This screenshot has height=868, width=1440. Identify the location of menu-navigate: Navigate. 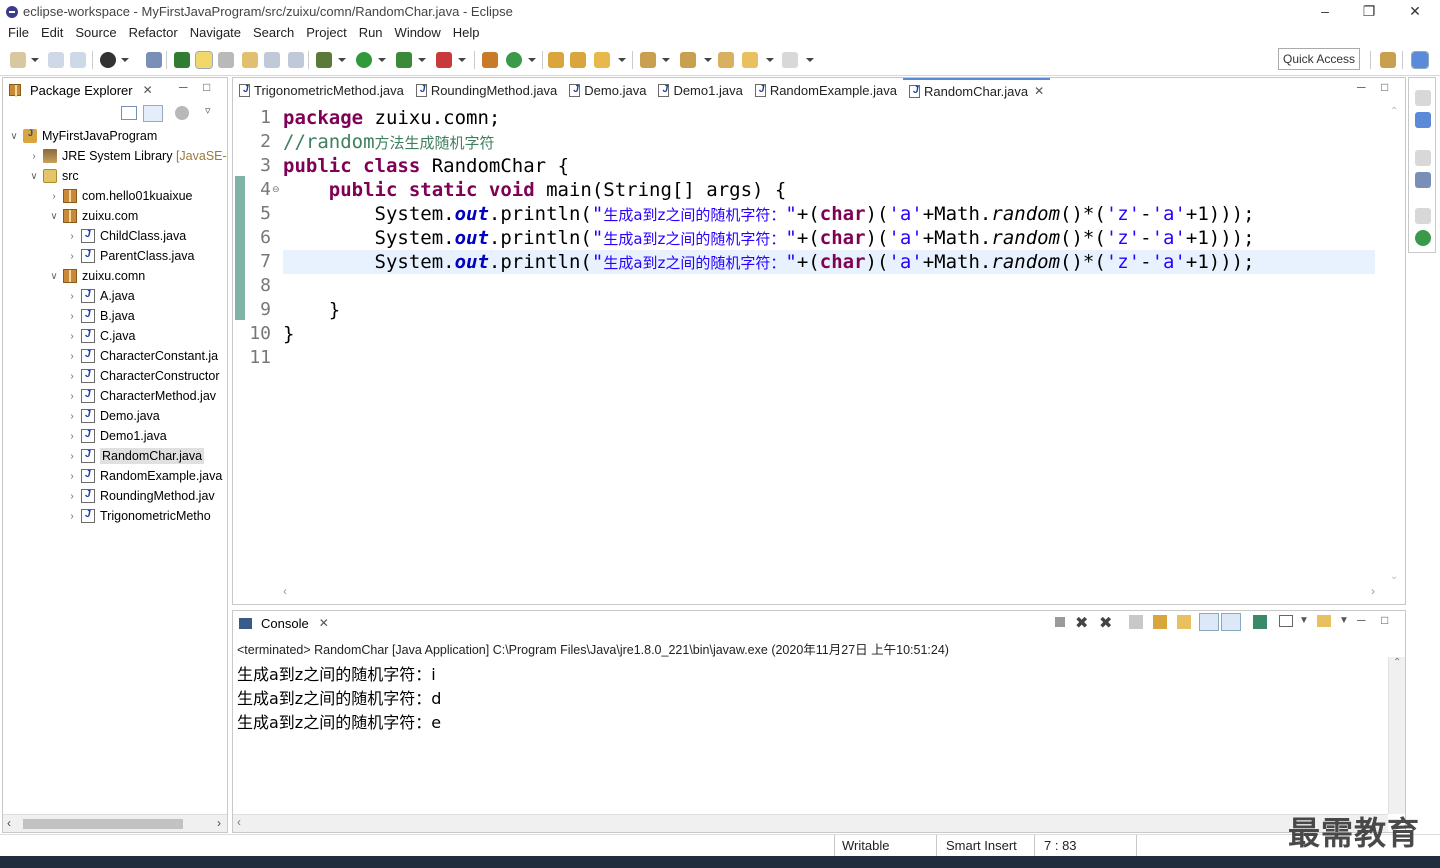
(215, 34).